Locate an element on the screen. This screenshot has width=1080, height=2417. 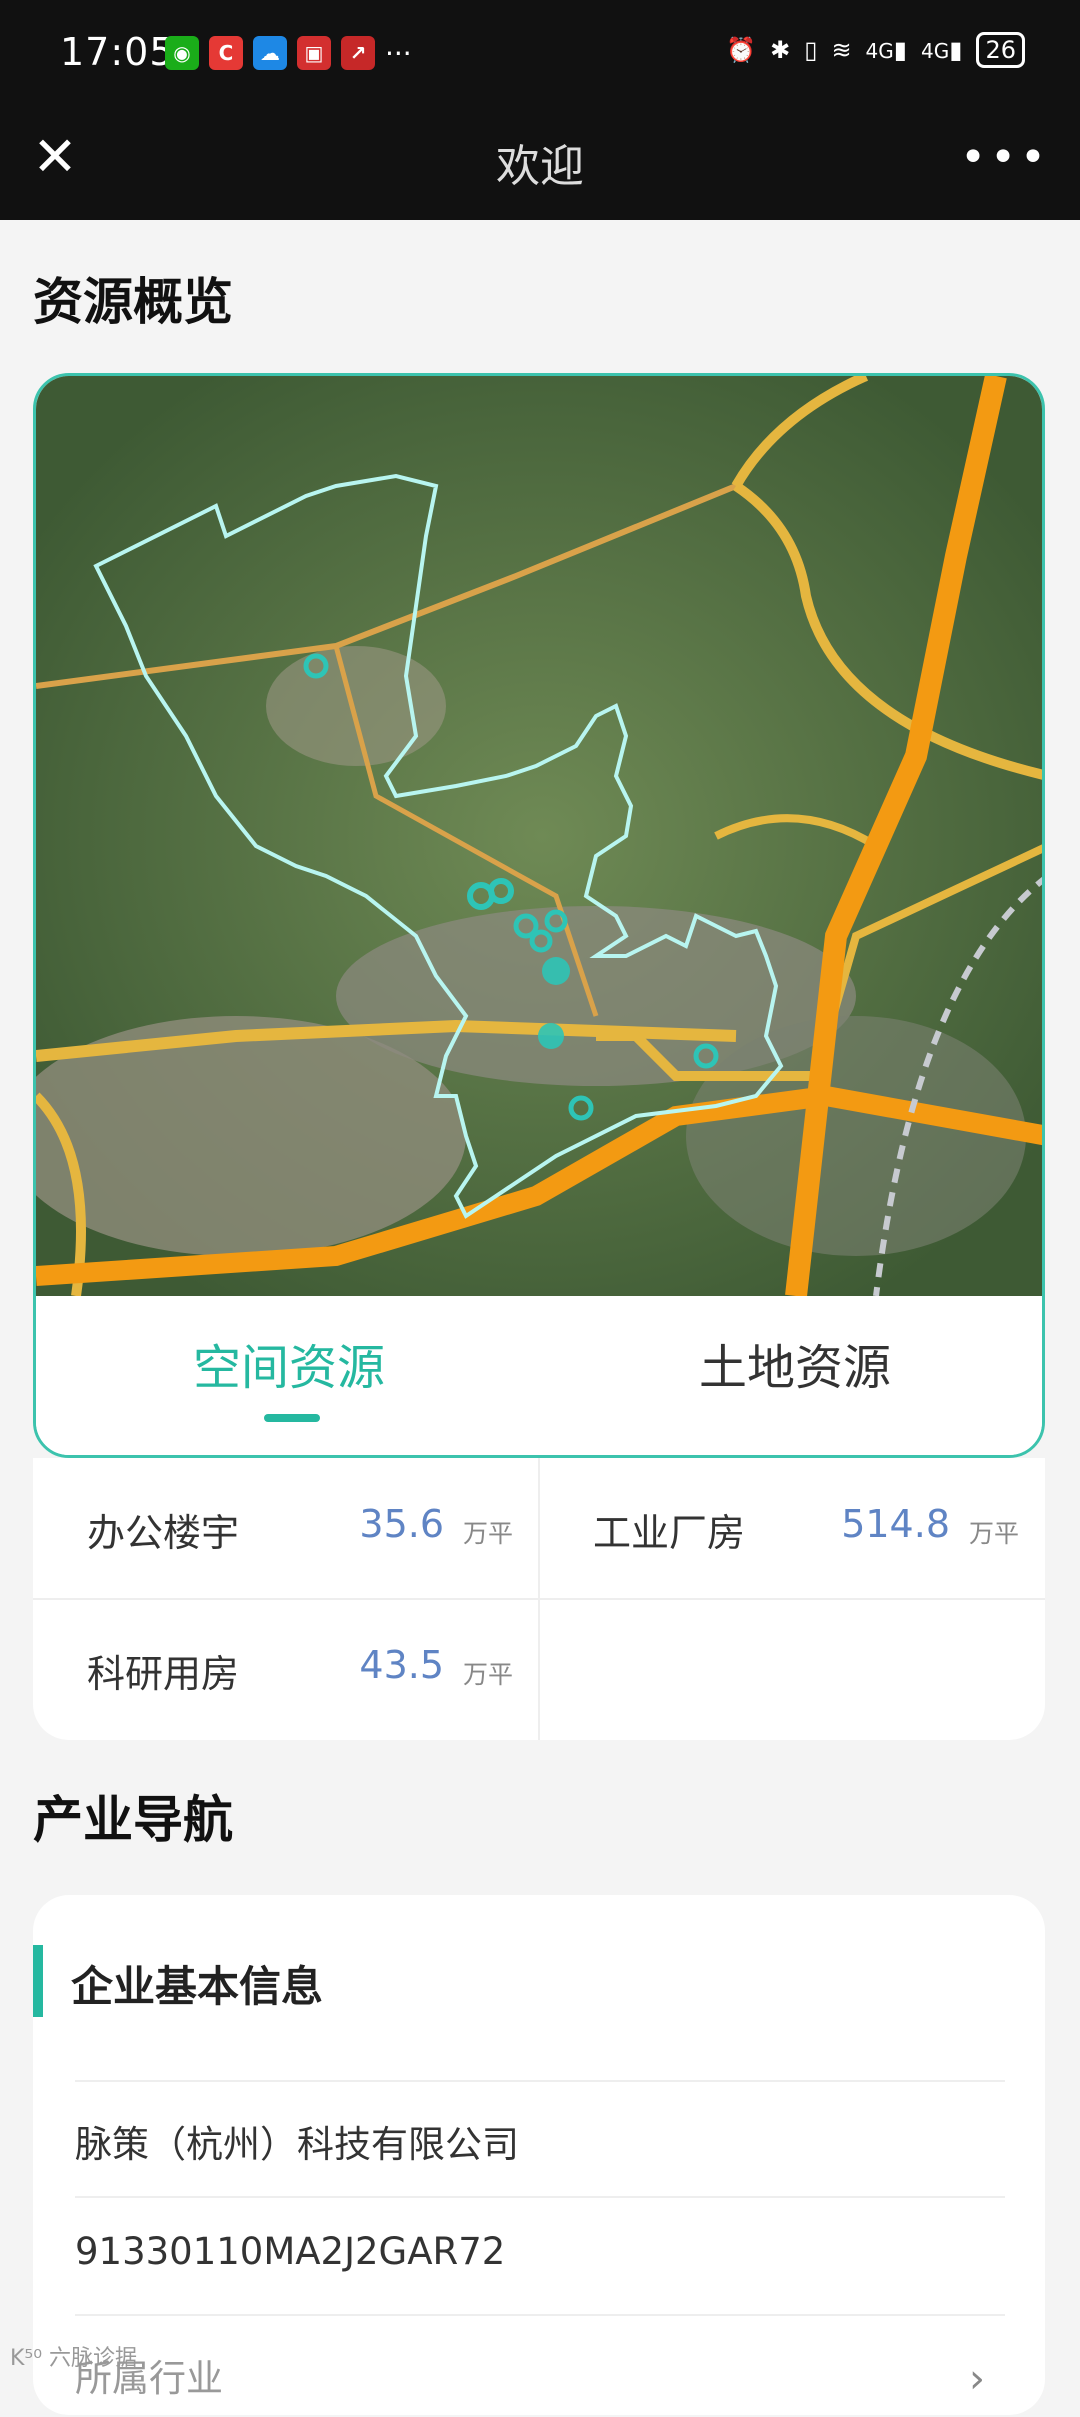
more-notifications-icon: ··· is located at coordinates (398, 53).